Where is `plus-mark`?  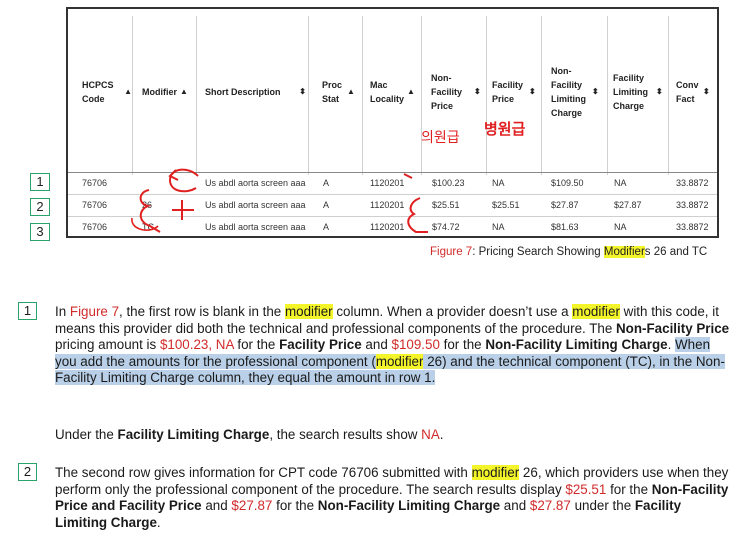
plus-mark is located at coordinates (183, 210).